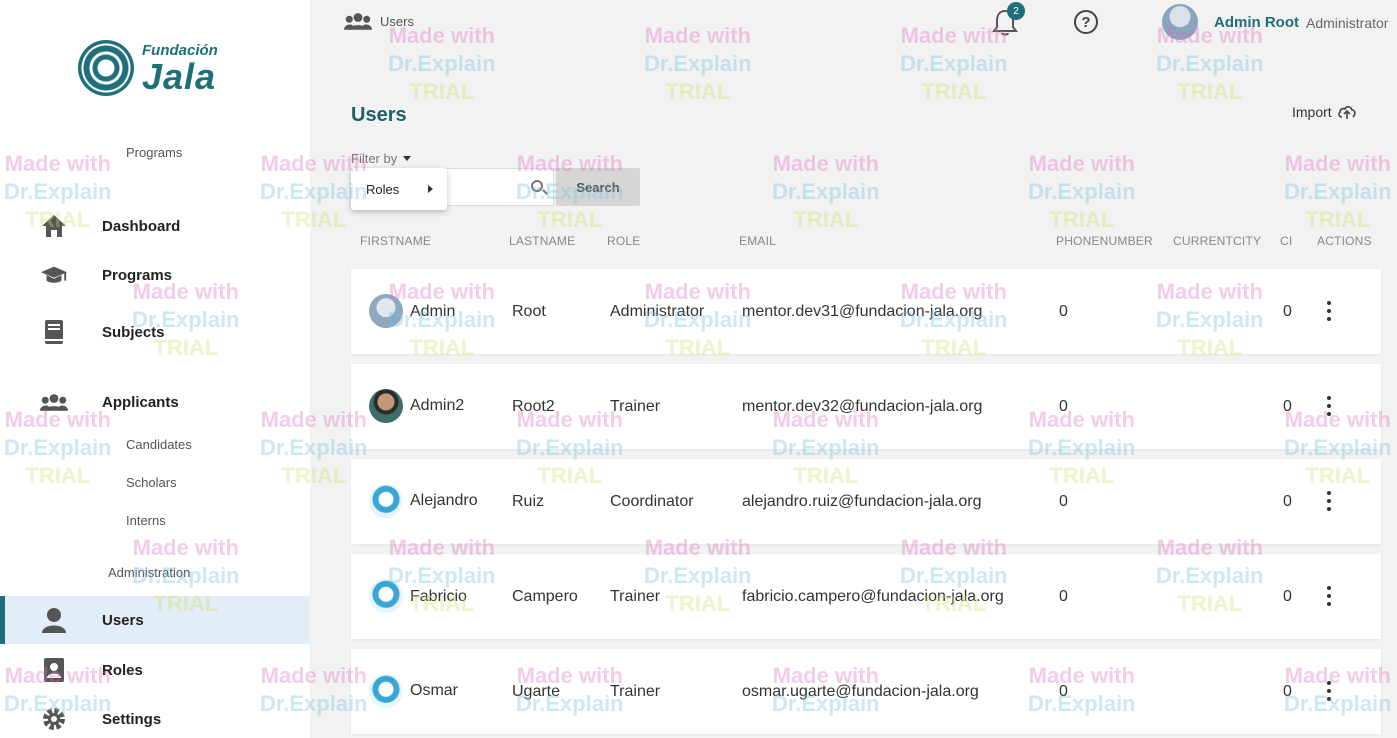  Describe the element at coordinates (122, 670) in the screenshot. I see `sidebar-item-label: Roles` at that location.